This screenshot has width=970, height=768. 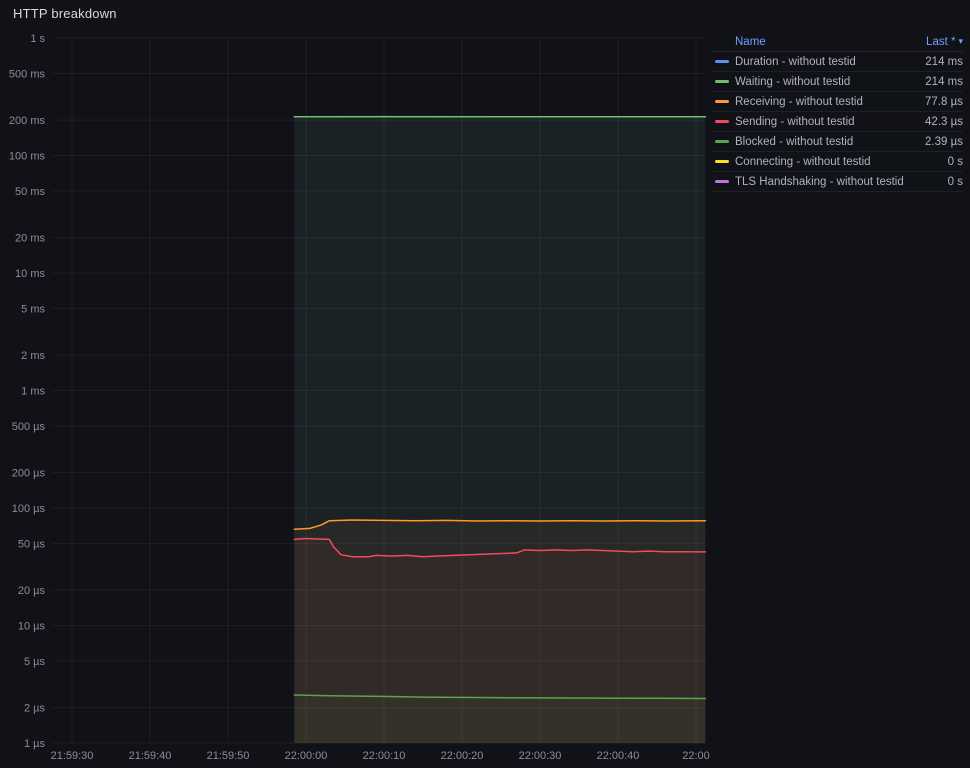 I want to click on series-name: Sending - without testid, so click(x=795, y=121).